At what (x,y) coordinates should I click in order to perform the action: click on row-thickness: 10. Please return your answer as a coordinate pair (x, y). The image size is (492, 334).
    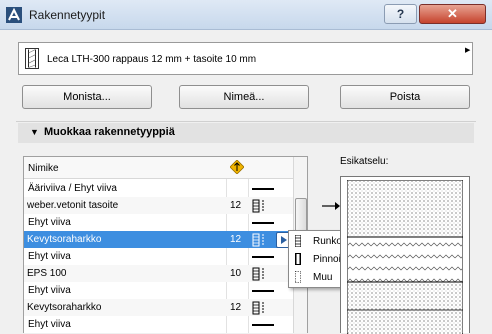
    Looking at the image, I should click on (235, 273).